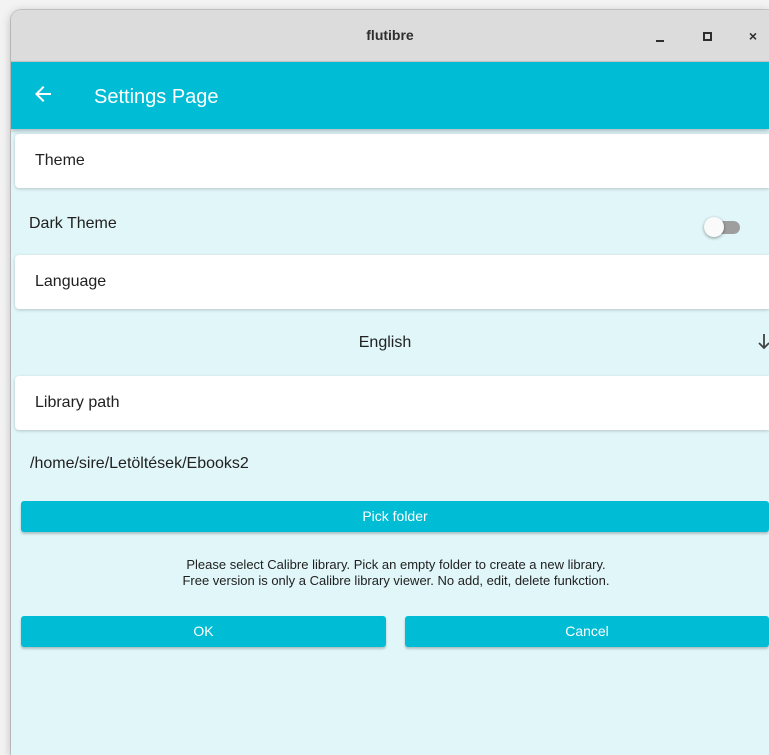 The width and height of the screenshot is (769, 755). I want to click on pick-folder-button: Pick folder, so click(395, 516).